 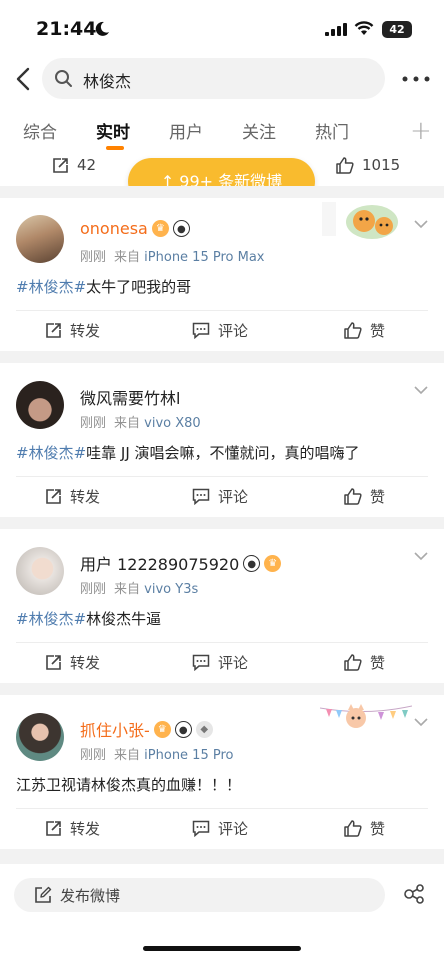 I want to click on post-device: iPhone 15 Pro, so click(x=188, y=755).